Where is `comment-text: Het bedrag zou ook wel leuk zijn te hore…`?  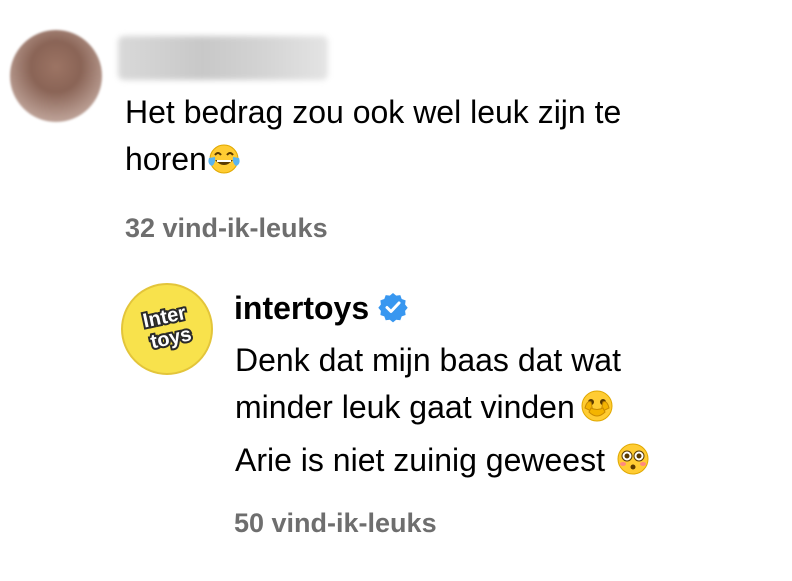
comment-text: Het bedrag zou ook wel leuk zijn te hore… is located at coordinates (450, 139).